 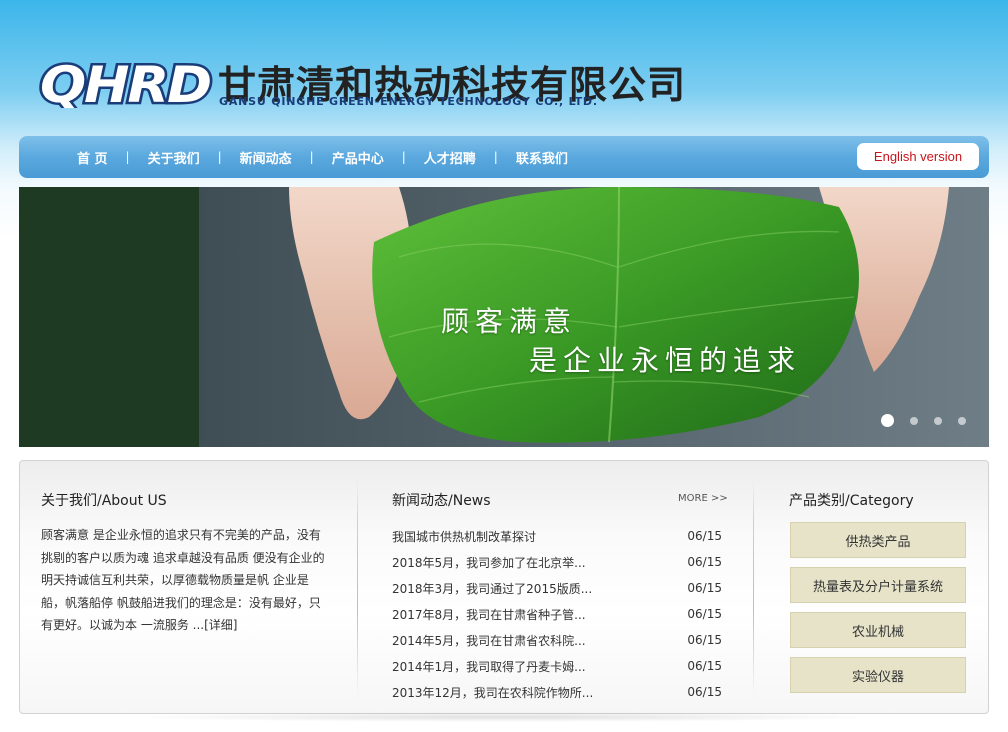 What do you see at coordinates (104, 501) in the screenshot?
I see `about-title: 关于我们/About US` at bounding box center [104, 501].